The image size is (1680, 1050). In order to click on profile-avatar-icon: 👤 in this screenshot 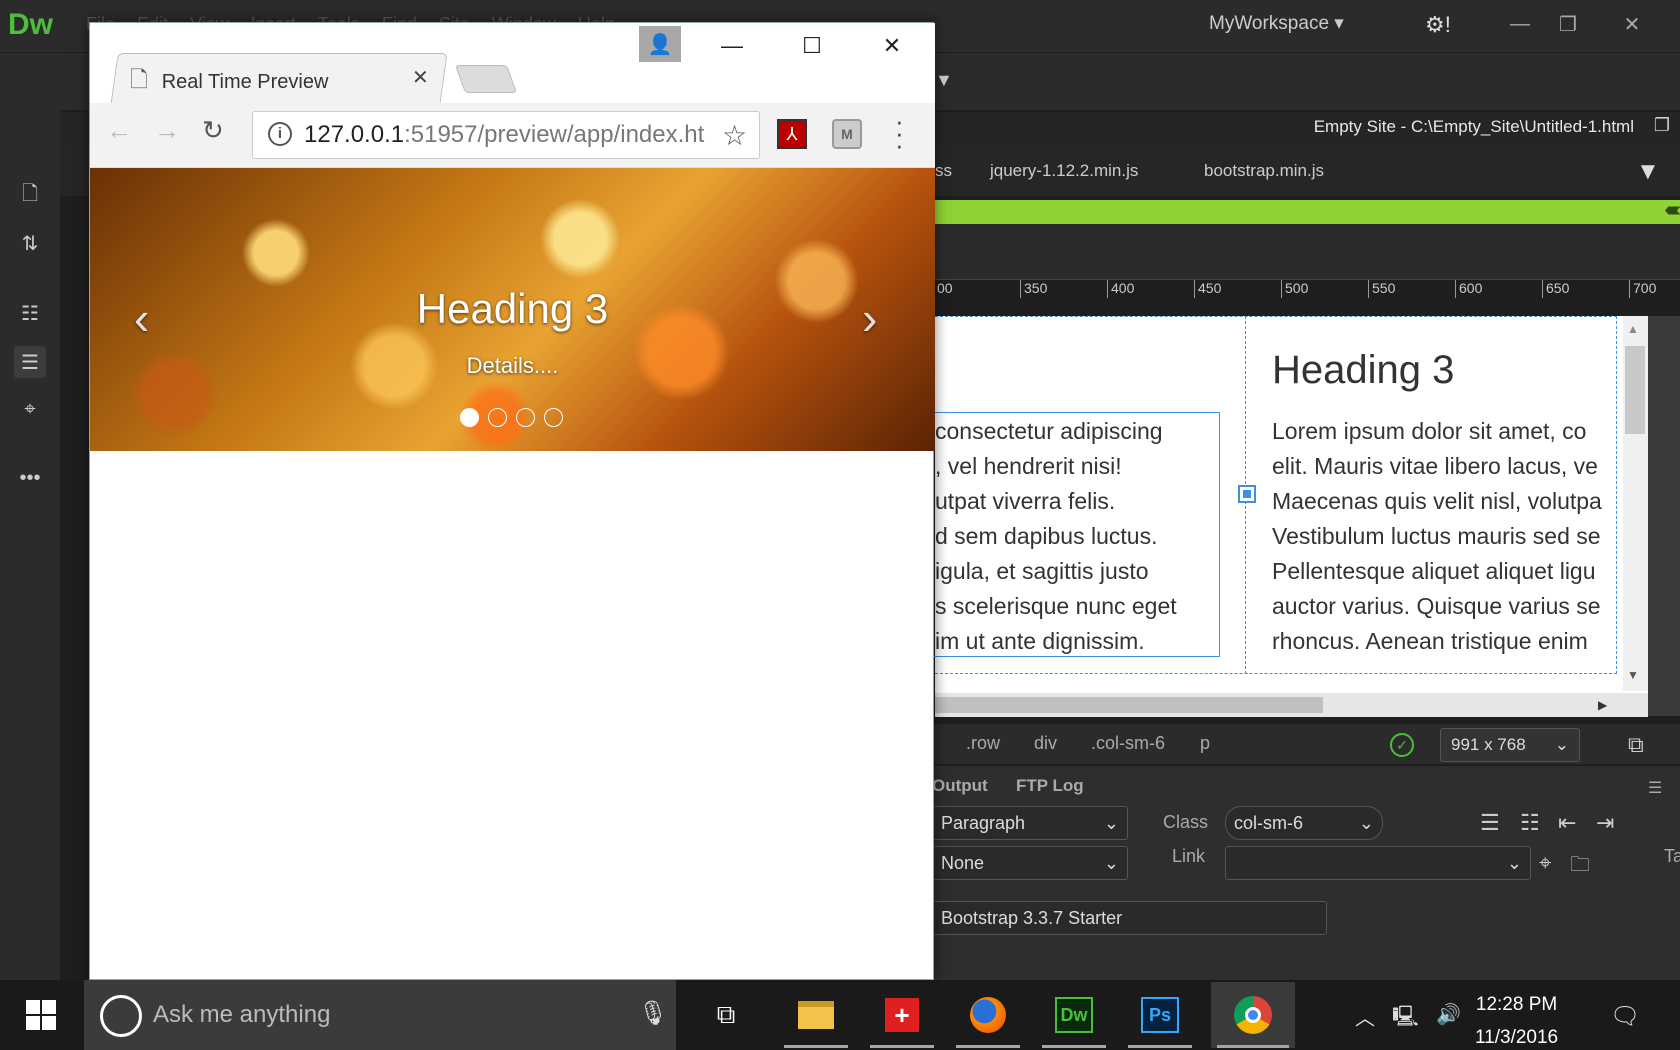, I will do `click(660, 44)`.